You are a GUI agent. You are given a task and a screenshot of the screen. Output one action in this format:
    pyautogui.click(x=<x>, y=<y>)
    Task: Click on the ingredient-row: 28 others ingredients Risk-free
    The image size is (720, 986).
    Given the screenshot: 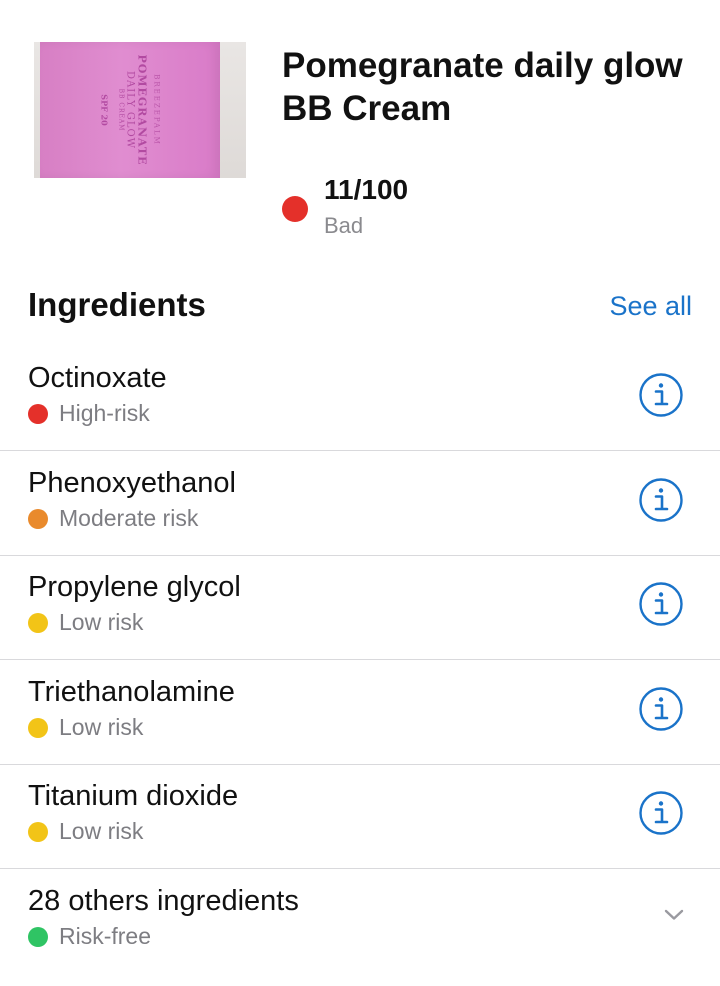 What is the action you would take?
    pyautogui.click(x=360, y=921)
    